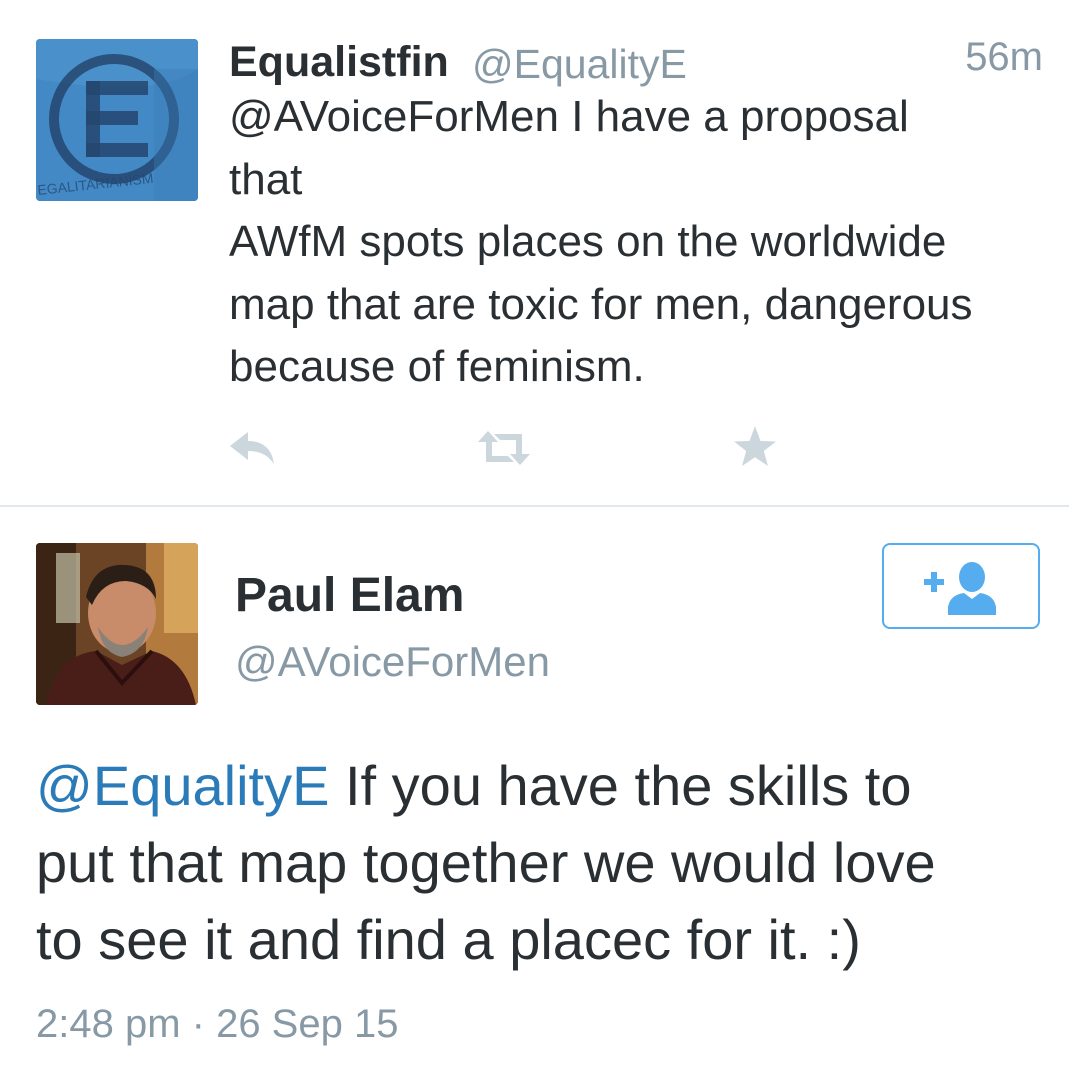 Image resolution: width=1069 pixels, height=1083 pixels. I want to click on reply-button, so click(256, 448).